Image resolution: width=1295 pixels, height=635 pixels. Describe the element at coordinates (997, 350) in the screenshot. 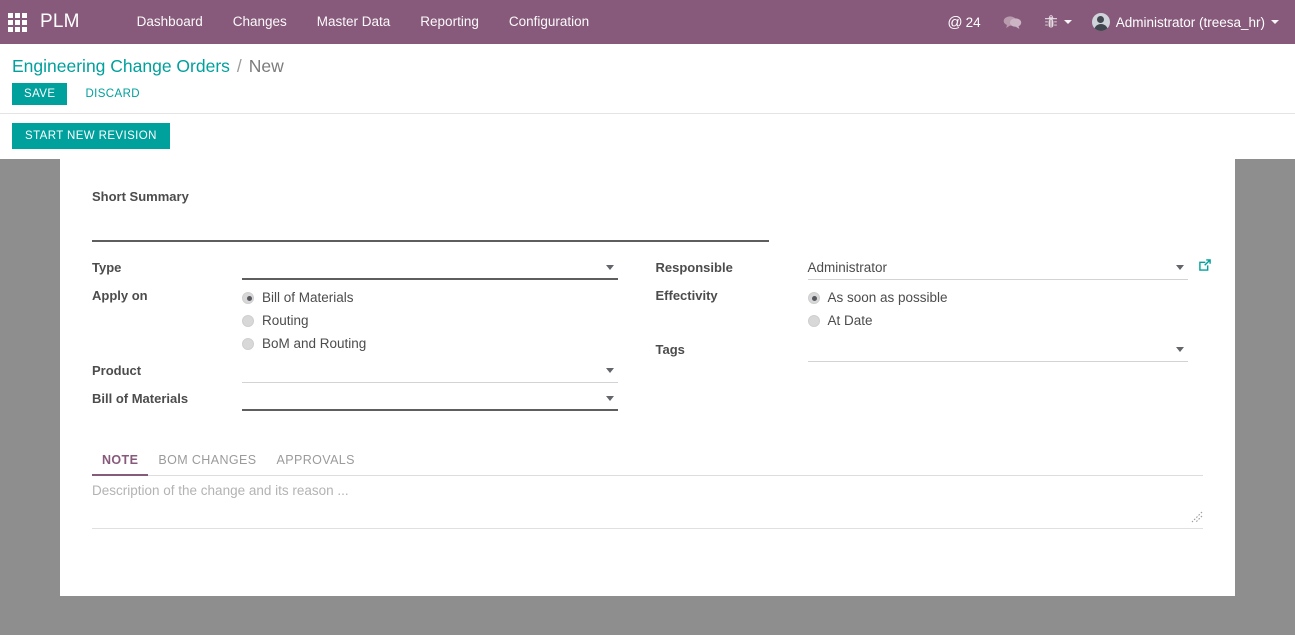

I see `tags-select` at that location.